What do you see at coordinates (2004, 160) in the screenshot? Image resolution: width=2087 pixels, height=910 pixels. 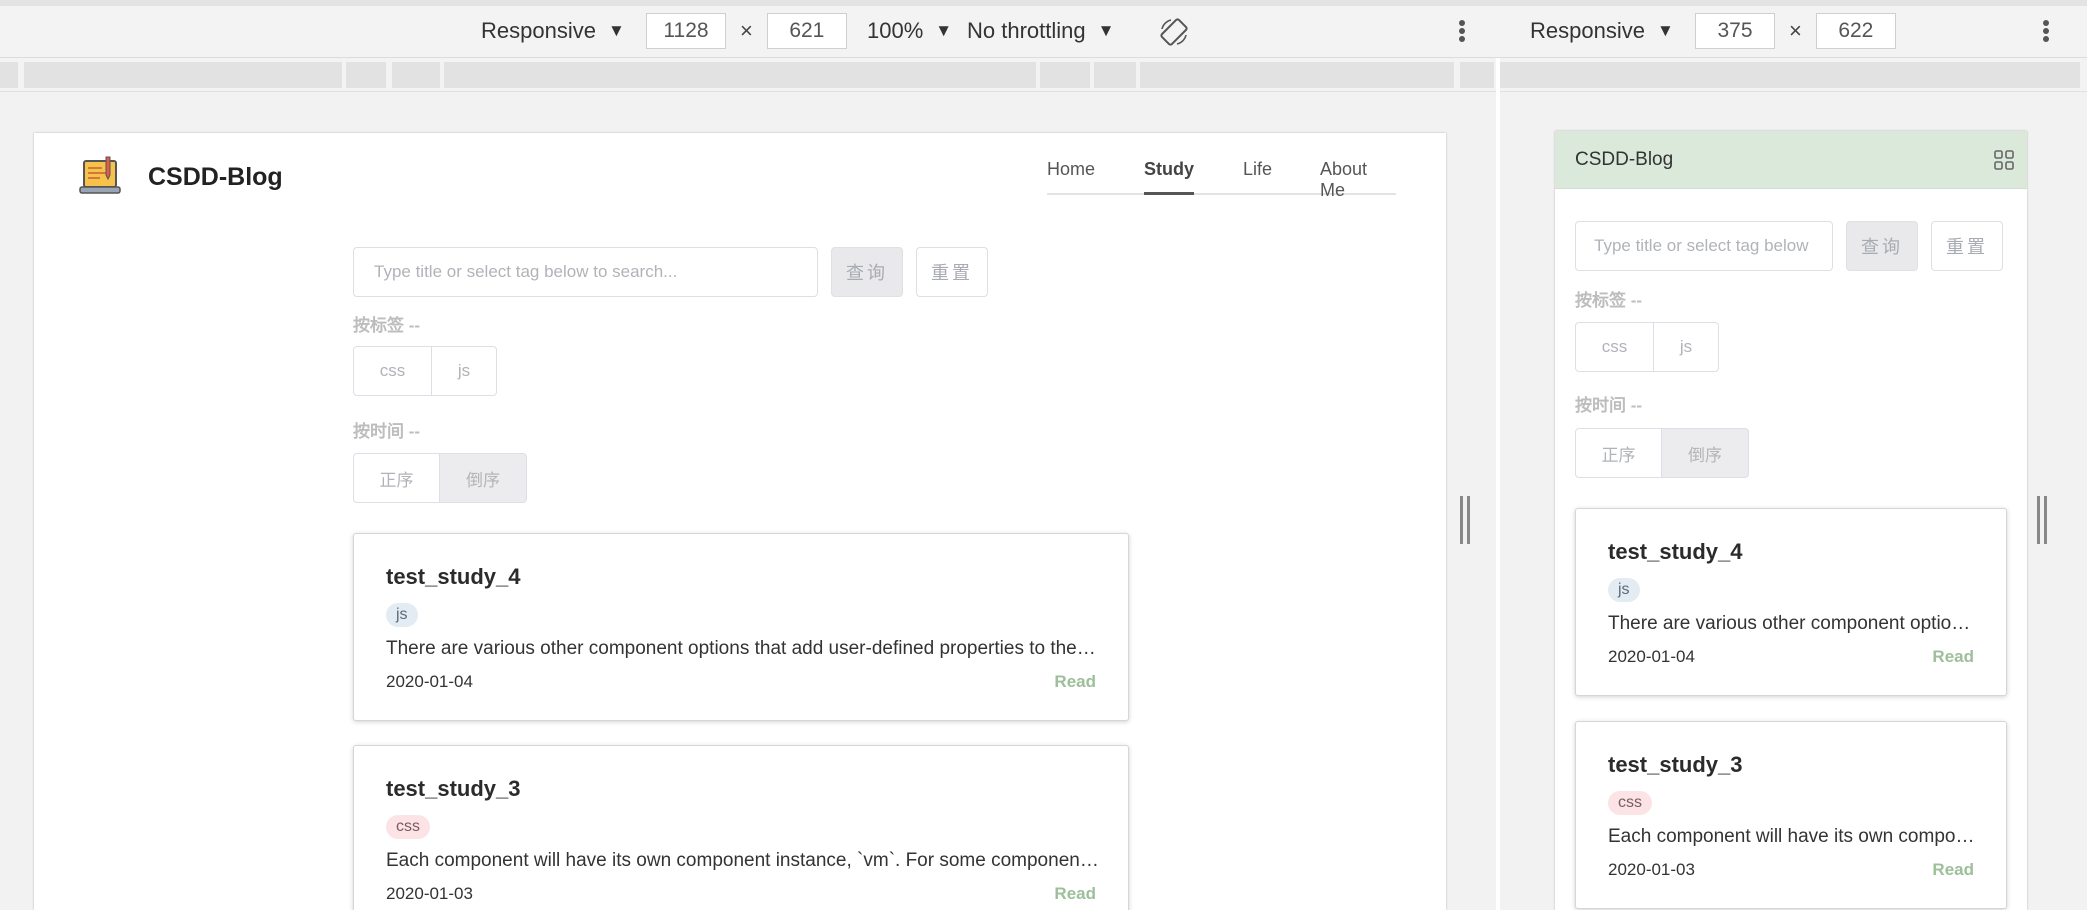 I see `menu-grid-icon` at bounding box center [2004, 160].